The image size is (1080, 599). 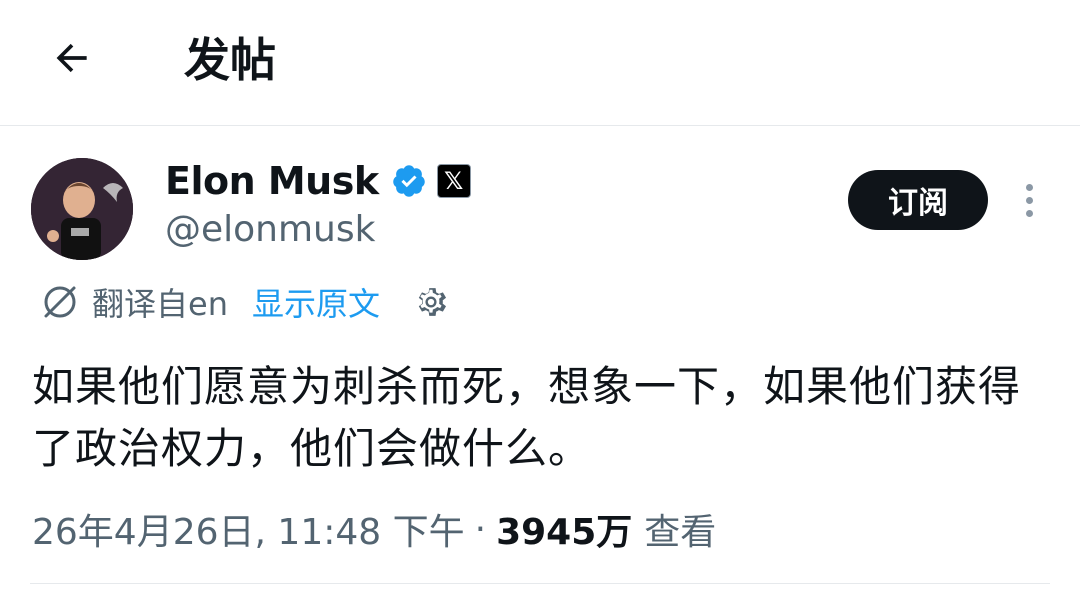 I want to click on views-label: 查看, so click(x=680, y=532).